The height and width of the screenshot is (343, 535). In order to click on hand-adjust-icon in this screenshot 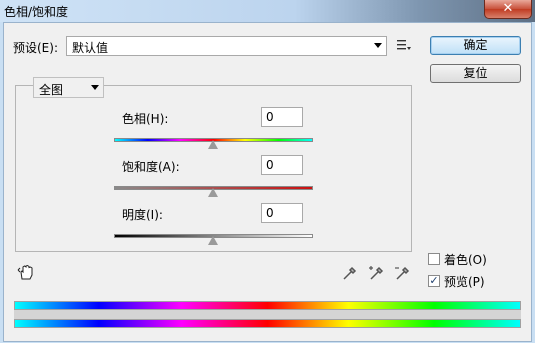, I will do `click(26, 272)`.